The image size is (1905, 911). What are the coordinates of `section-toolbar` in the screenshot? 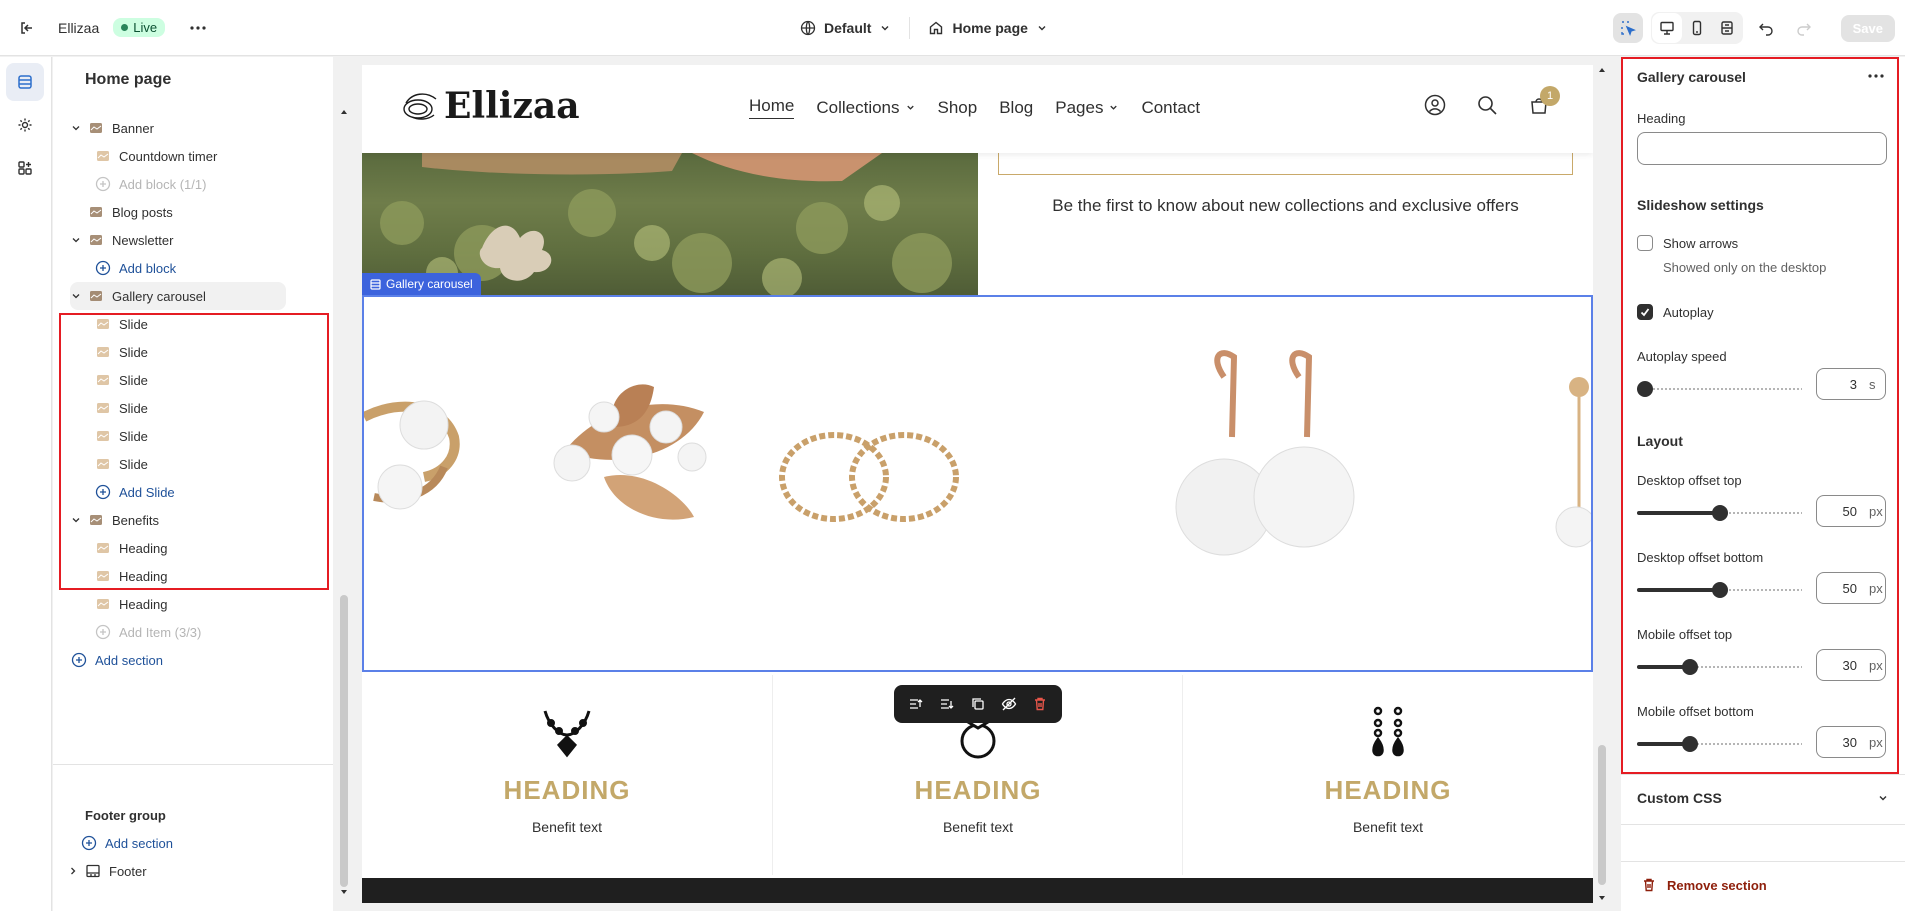 It's located at (978, 704).